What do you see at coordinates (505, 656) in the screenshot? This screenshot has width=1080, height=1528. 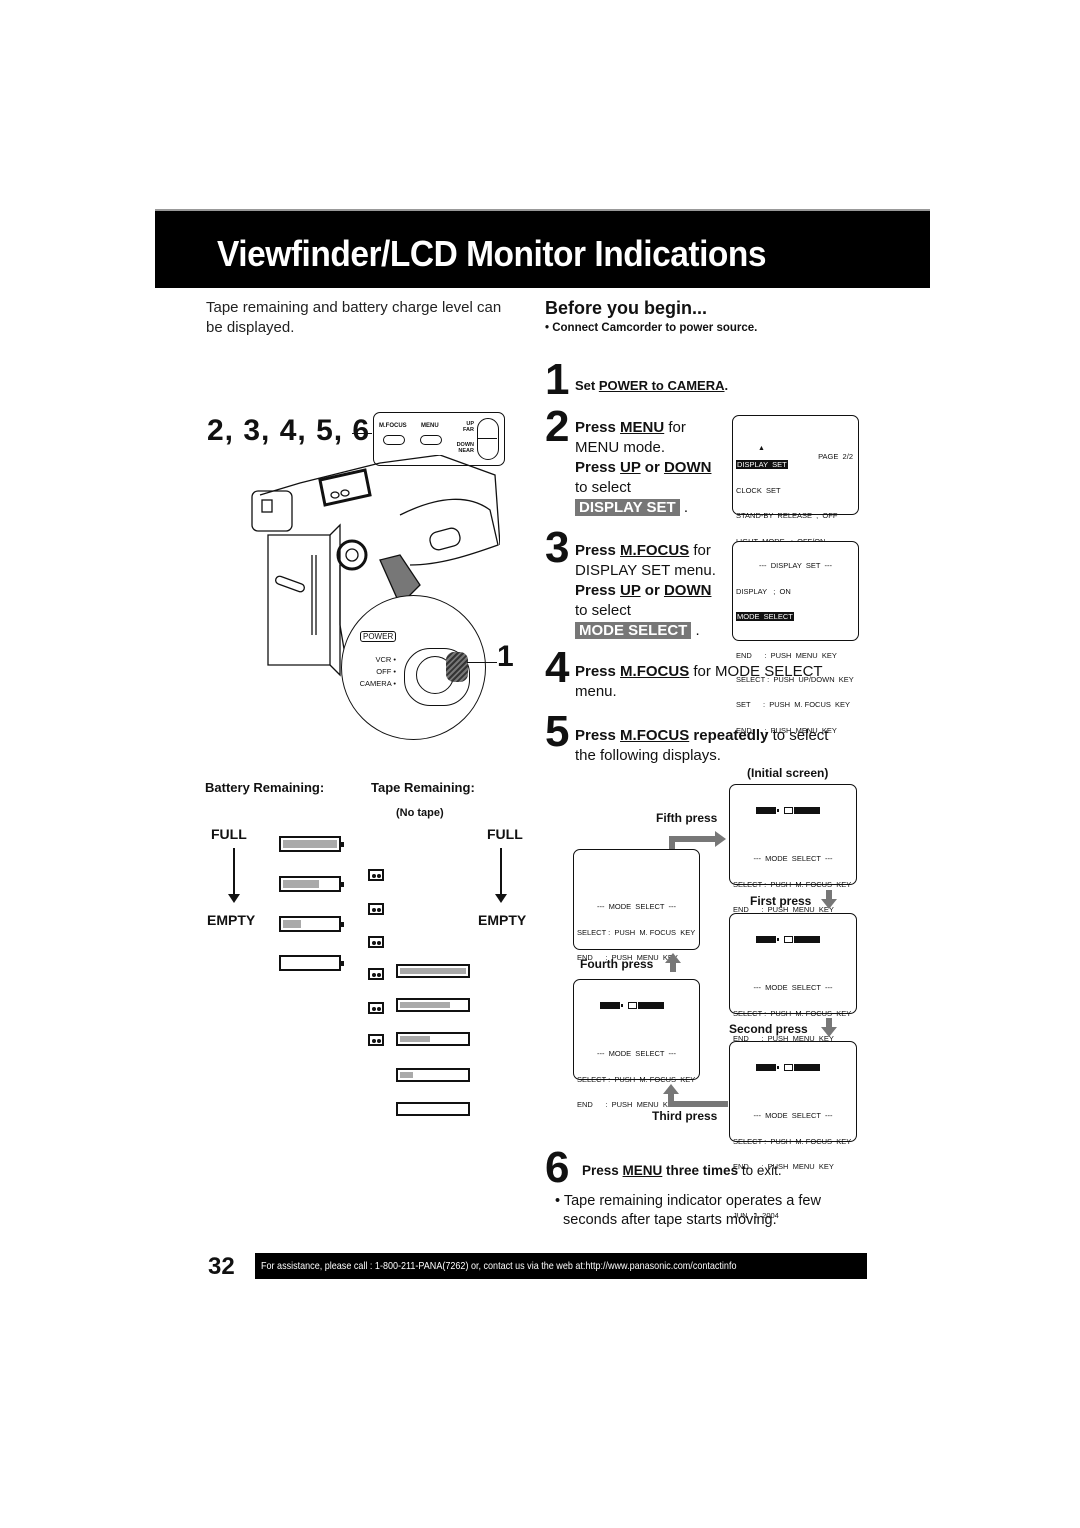 I see `power-step-number: 1` at bounding box center [505, 656].